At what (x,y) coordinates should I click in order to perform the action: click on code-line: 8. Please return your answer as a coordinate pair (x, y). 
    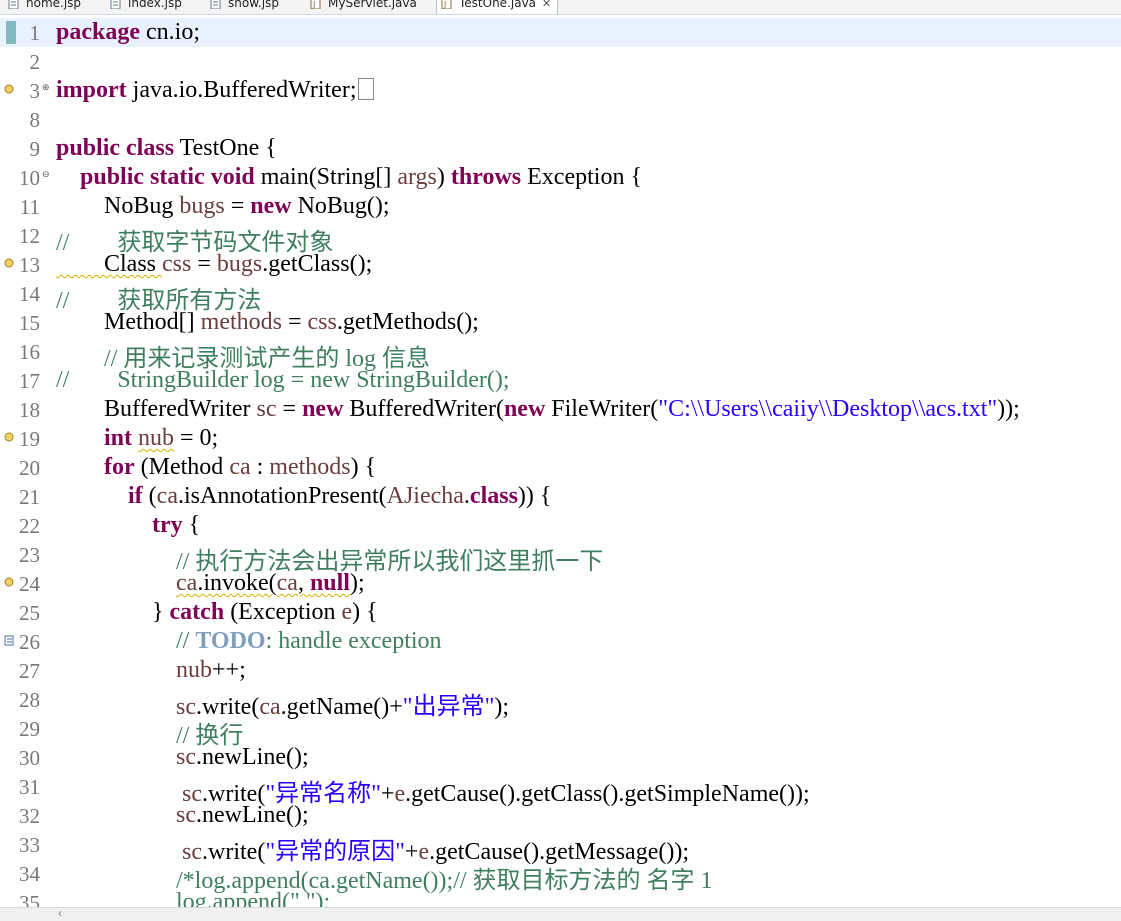
    Looking at the image, I should click on (560, 119).